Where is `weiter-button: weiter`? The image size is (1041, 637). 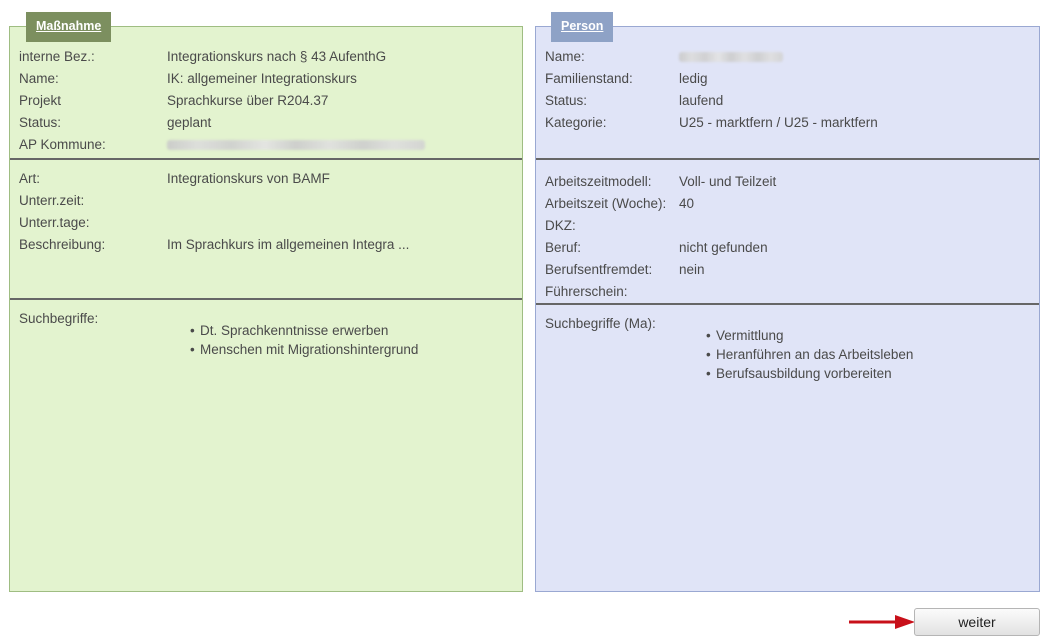
weiter-button: weiter is located at coordinates (977, 622).